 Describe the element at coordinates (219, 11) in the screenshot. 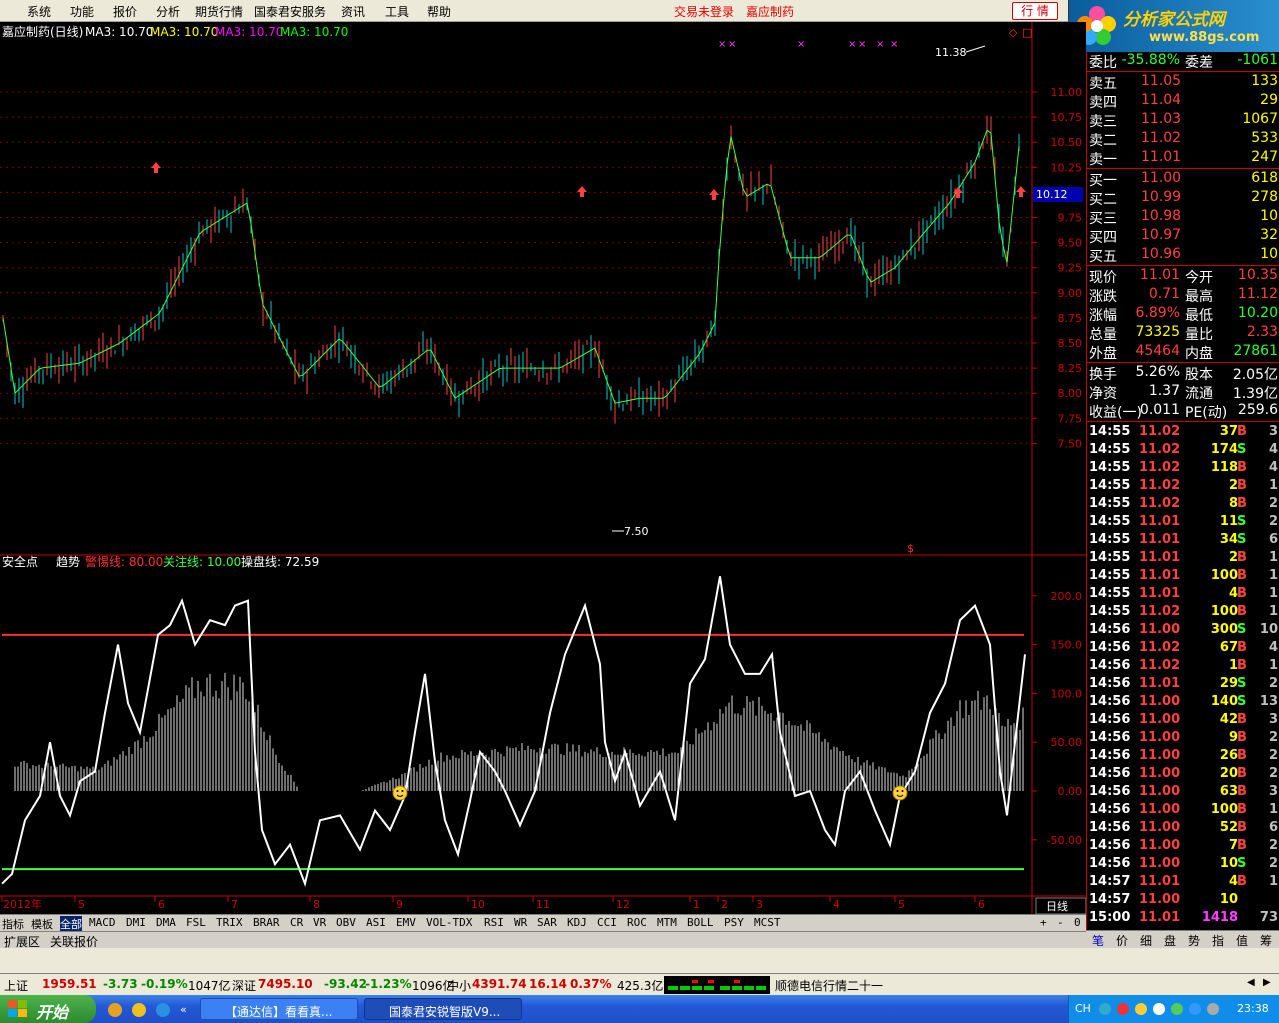

I see `menu-futures: 期货行情` at that location.